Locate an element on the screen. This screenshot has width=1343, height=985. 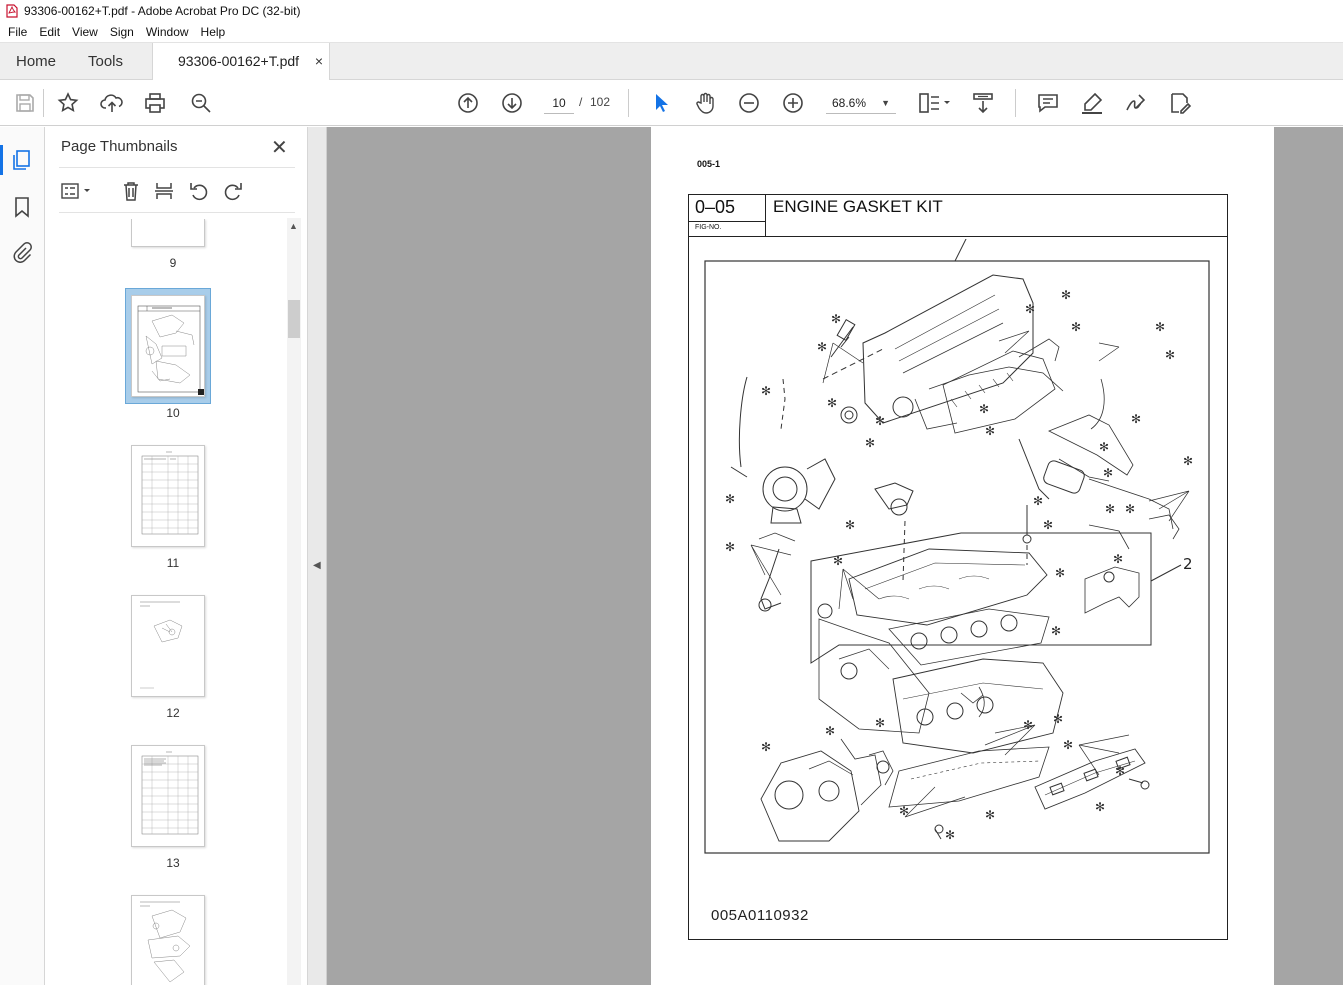
page-display-icon is located at coordinates (934, 103).